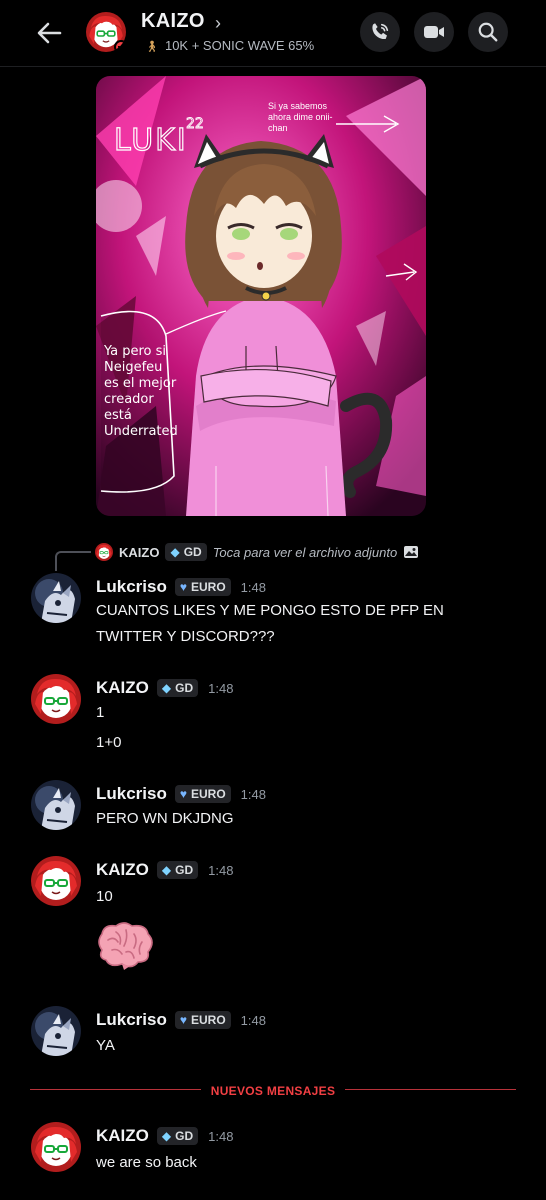 The width and height of the screenshot is (546, 1200). I want to click on new-messages-label: NUEVOS MENSAJES, so click(273, 1091).